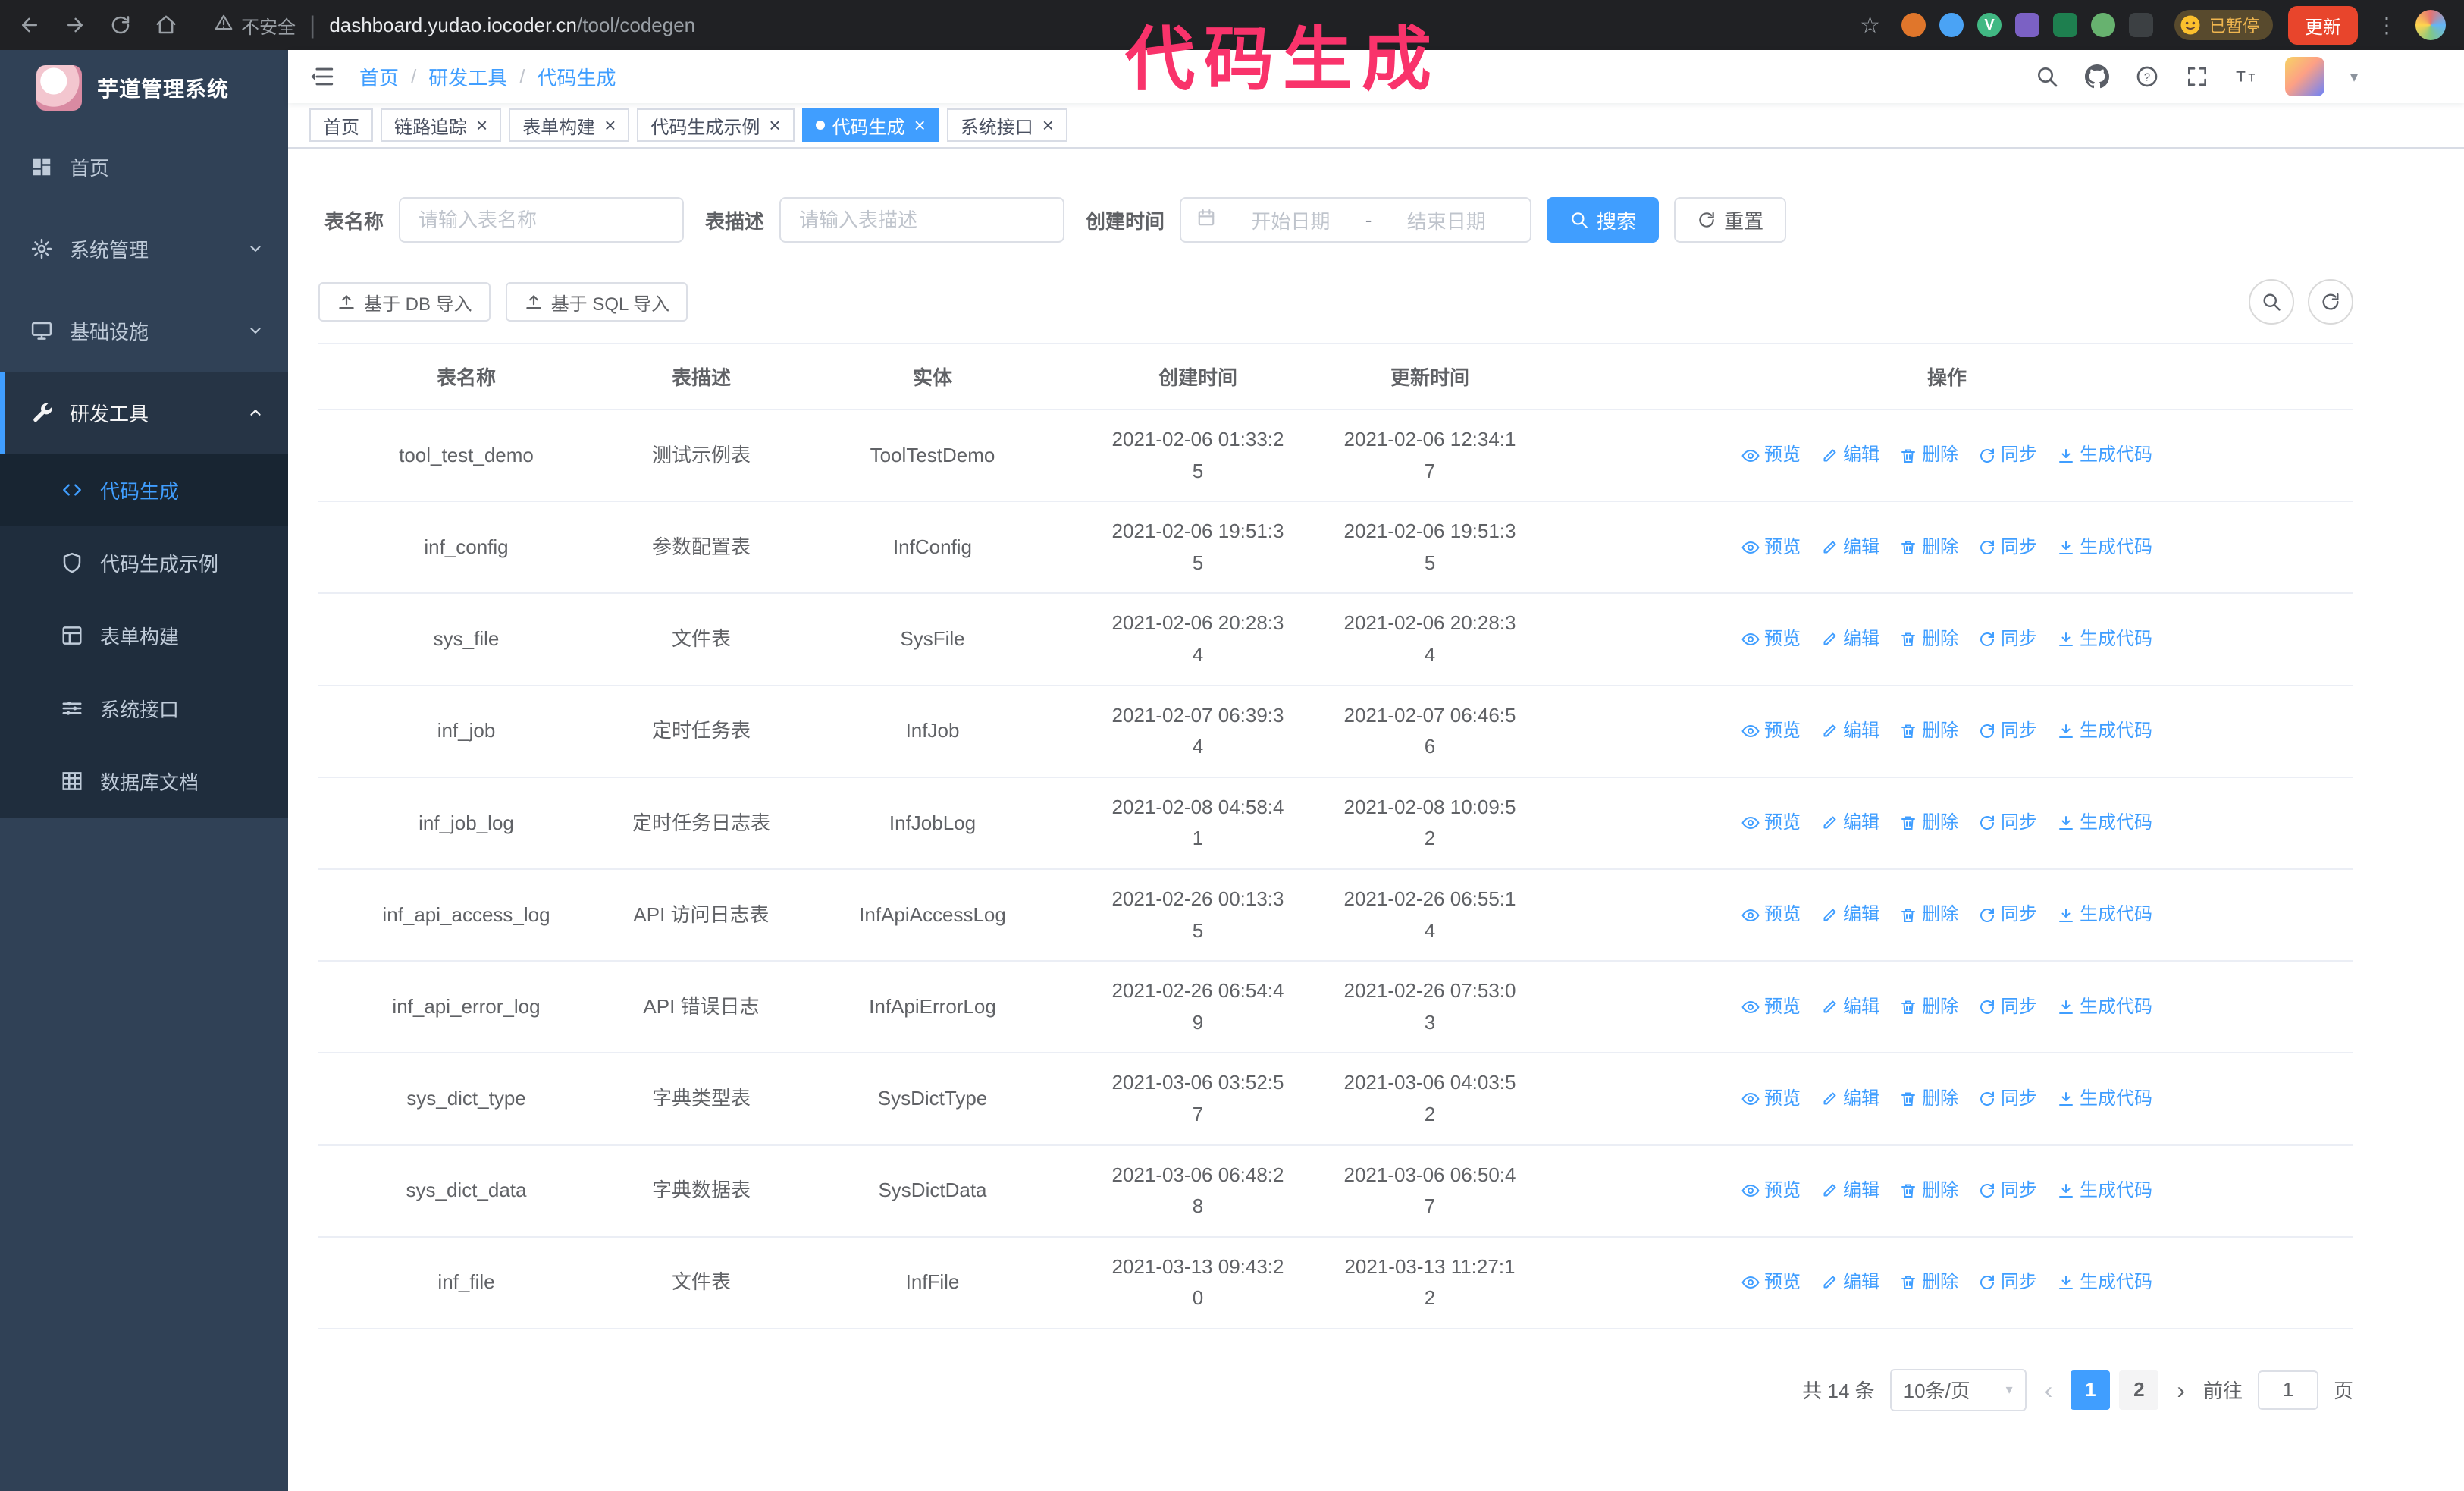  Describe the element at coordinates (2139, 1390) in the screenshot. I see `page-2-button: 2` at that location.